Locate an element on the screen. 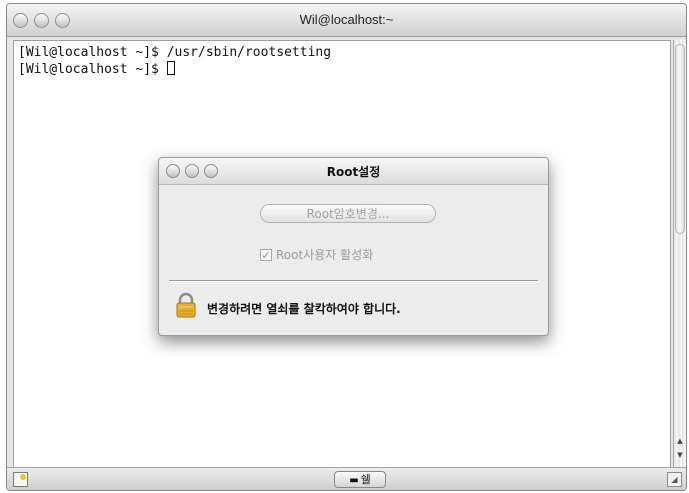 This screenshot has width=689, height=493. scroll-arrows: ▲ ▼ is located at coordinates (680, 450).